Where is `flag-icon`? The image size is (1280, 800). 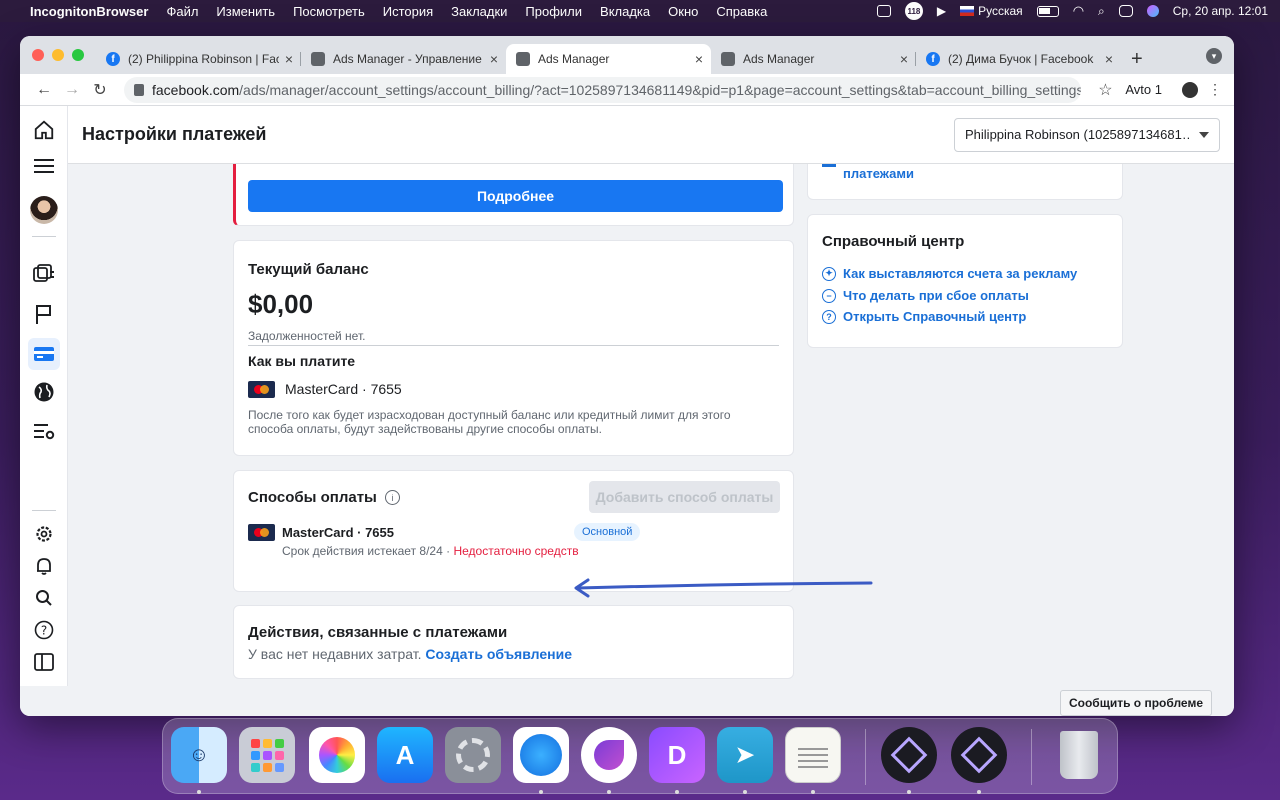 flag-icon is located at coordinates (44, 314).